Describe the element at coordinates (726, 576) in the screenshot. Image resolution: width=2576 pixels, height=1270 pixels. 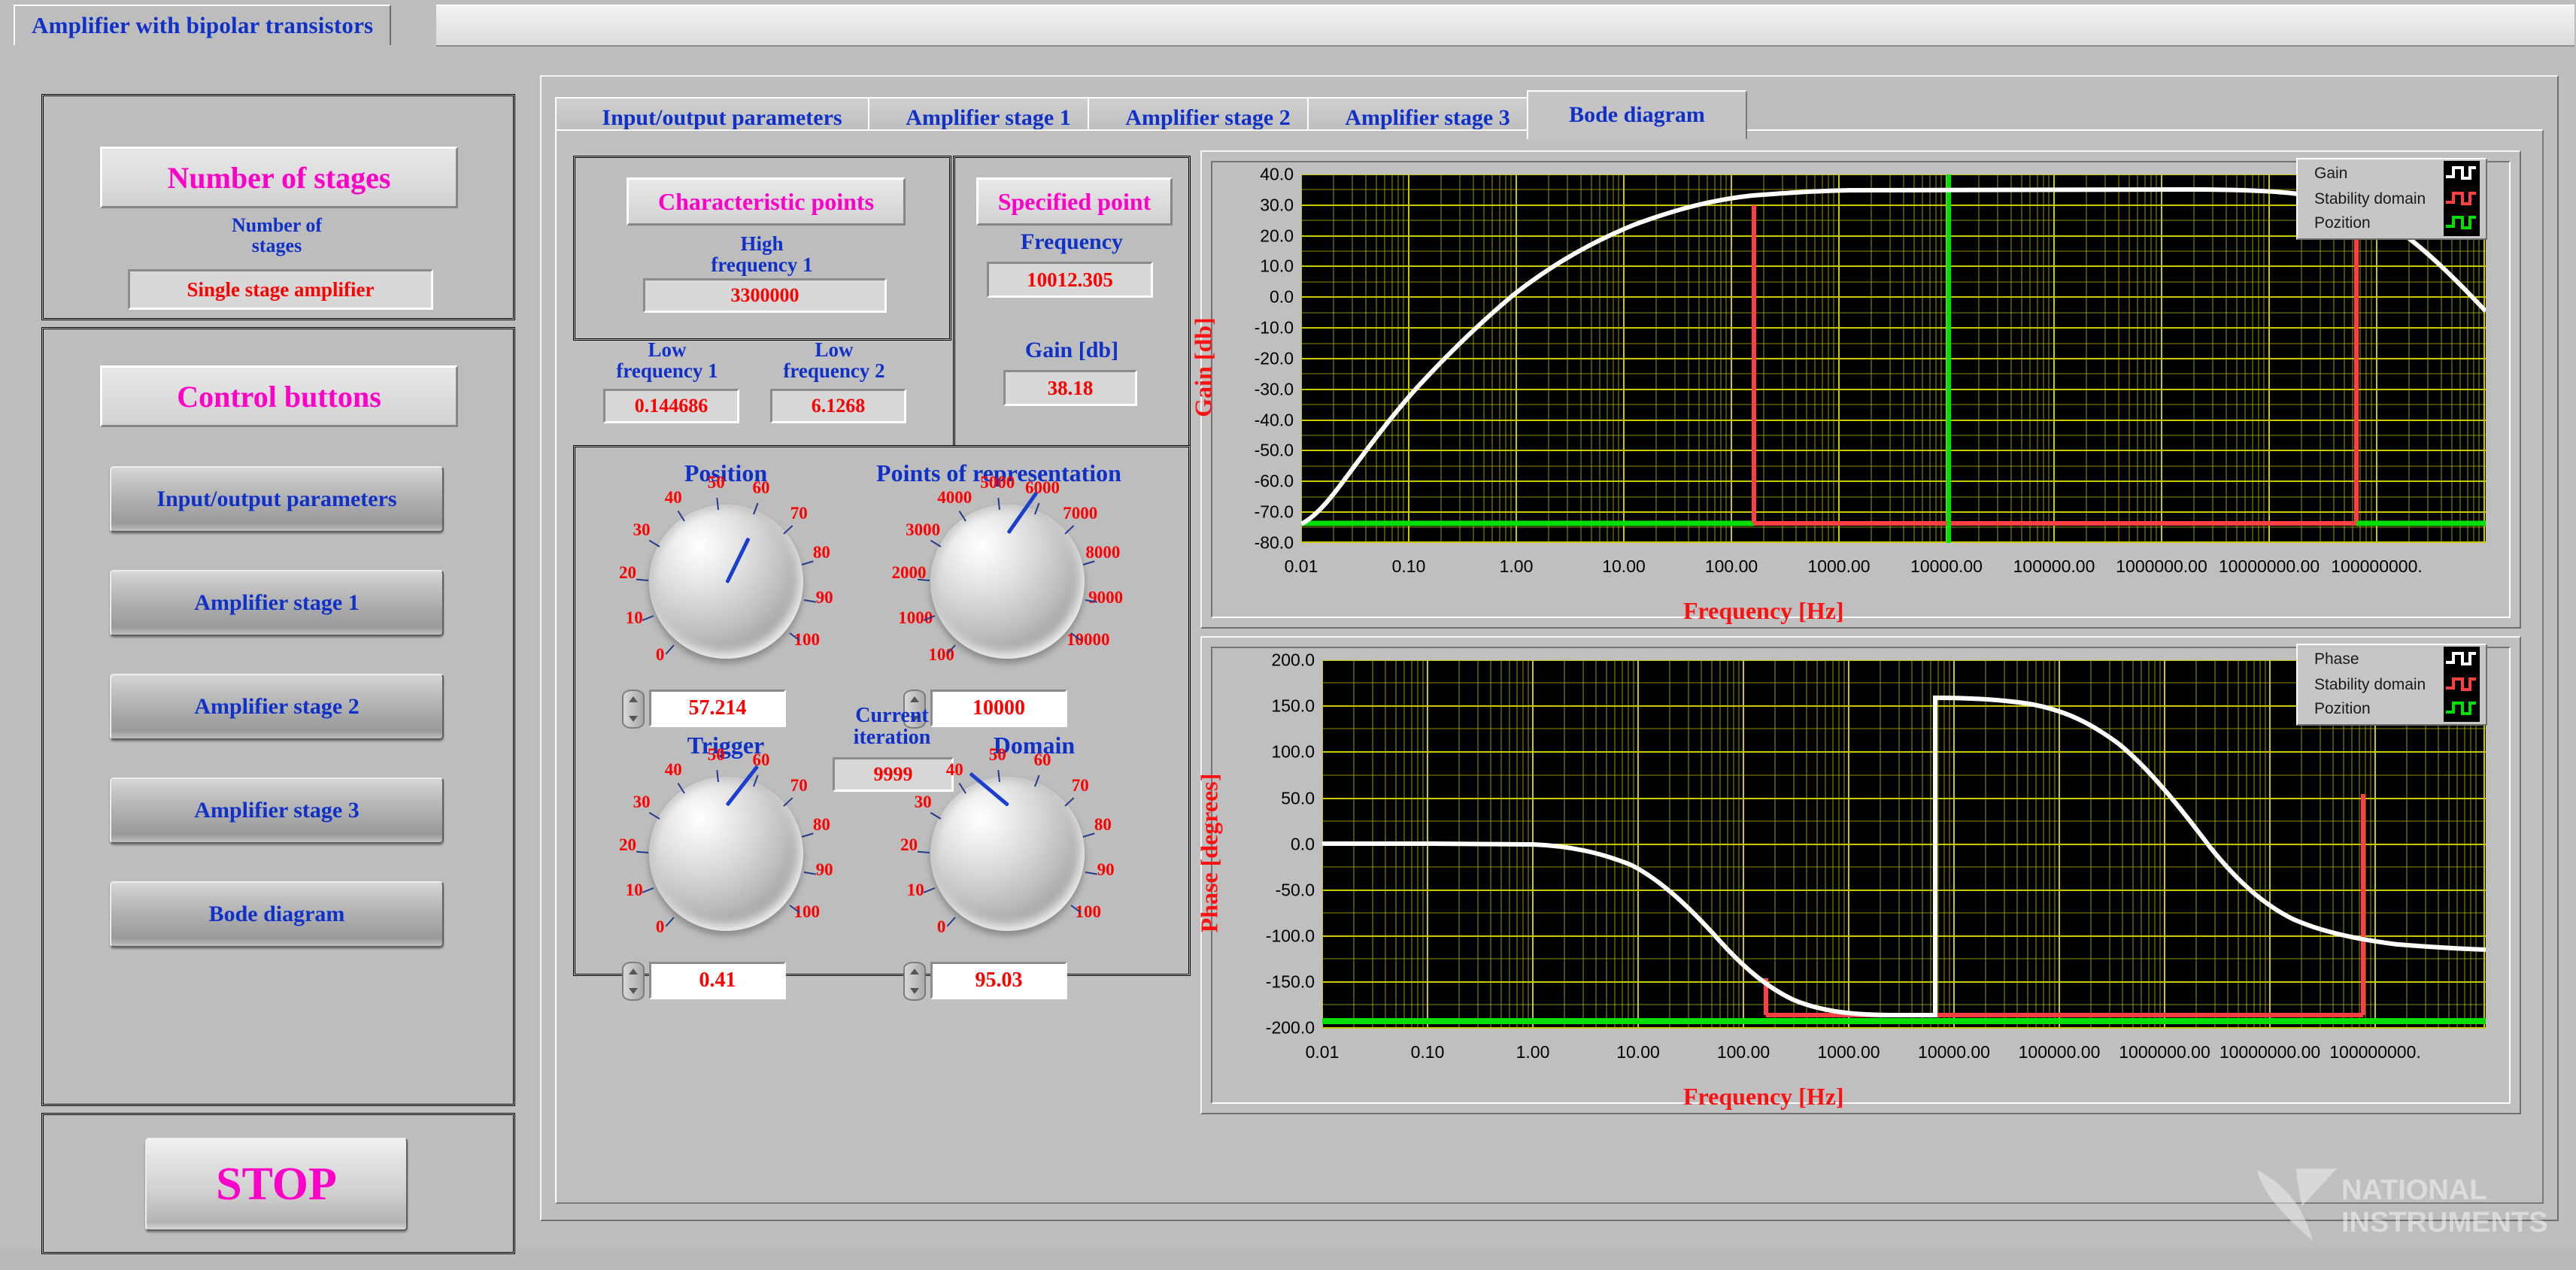
I see `position-knob: 0 10 20 30 40 50 60 70 80 90 100` at that location.